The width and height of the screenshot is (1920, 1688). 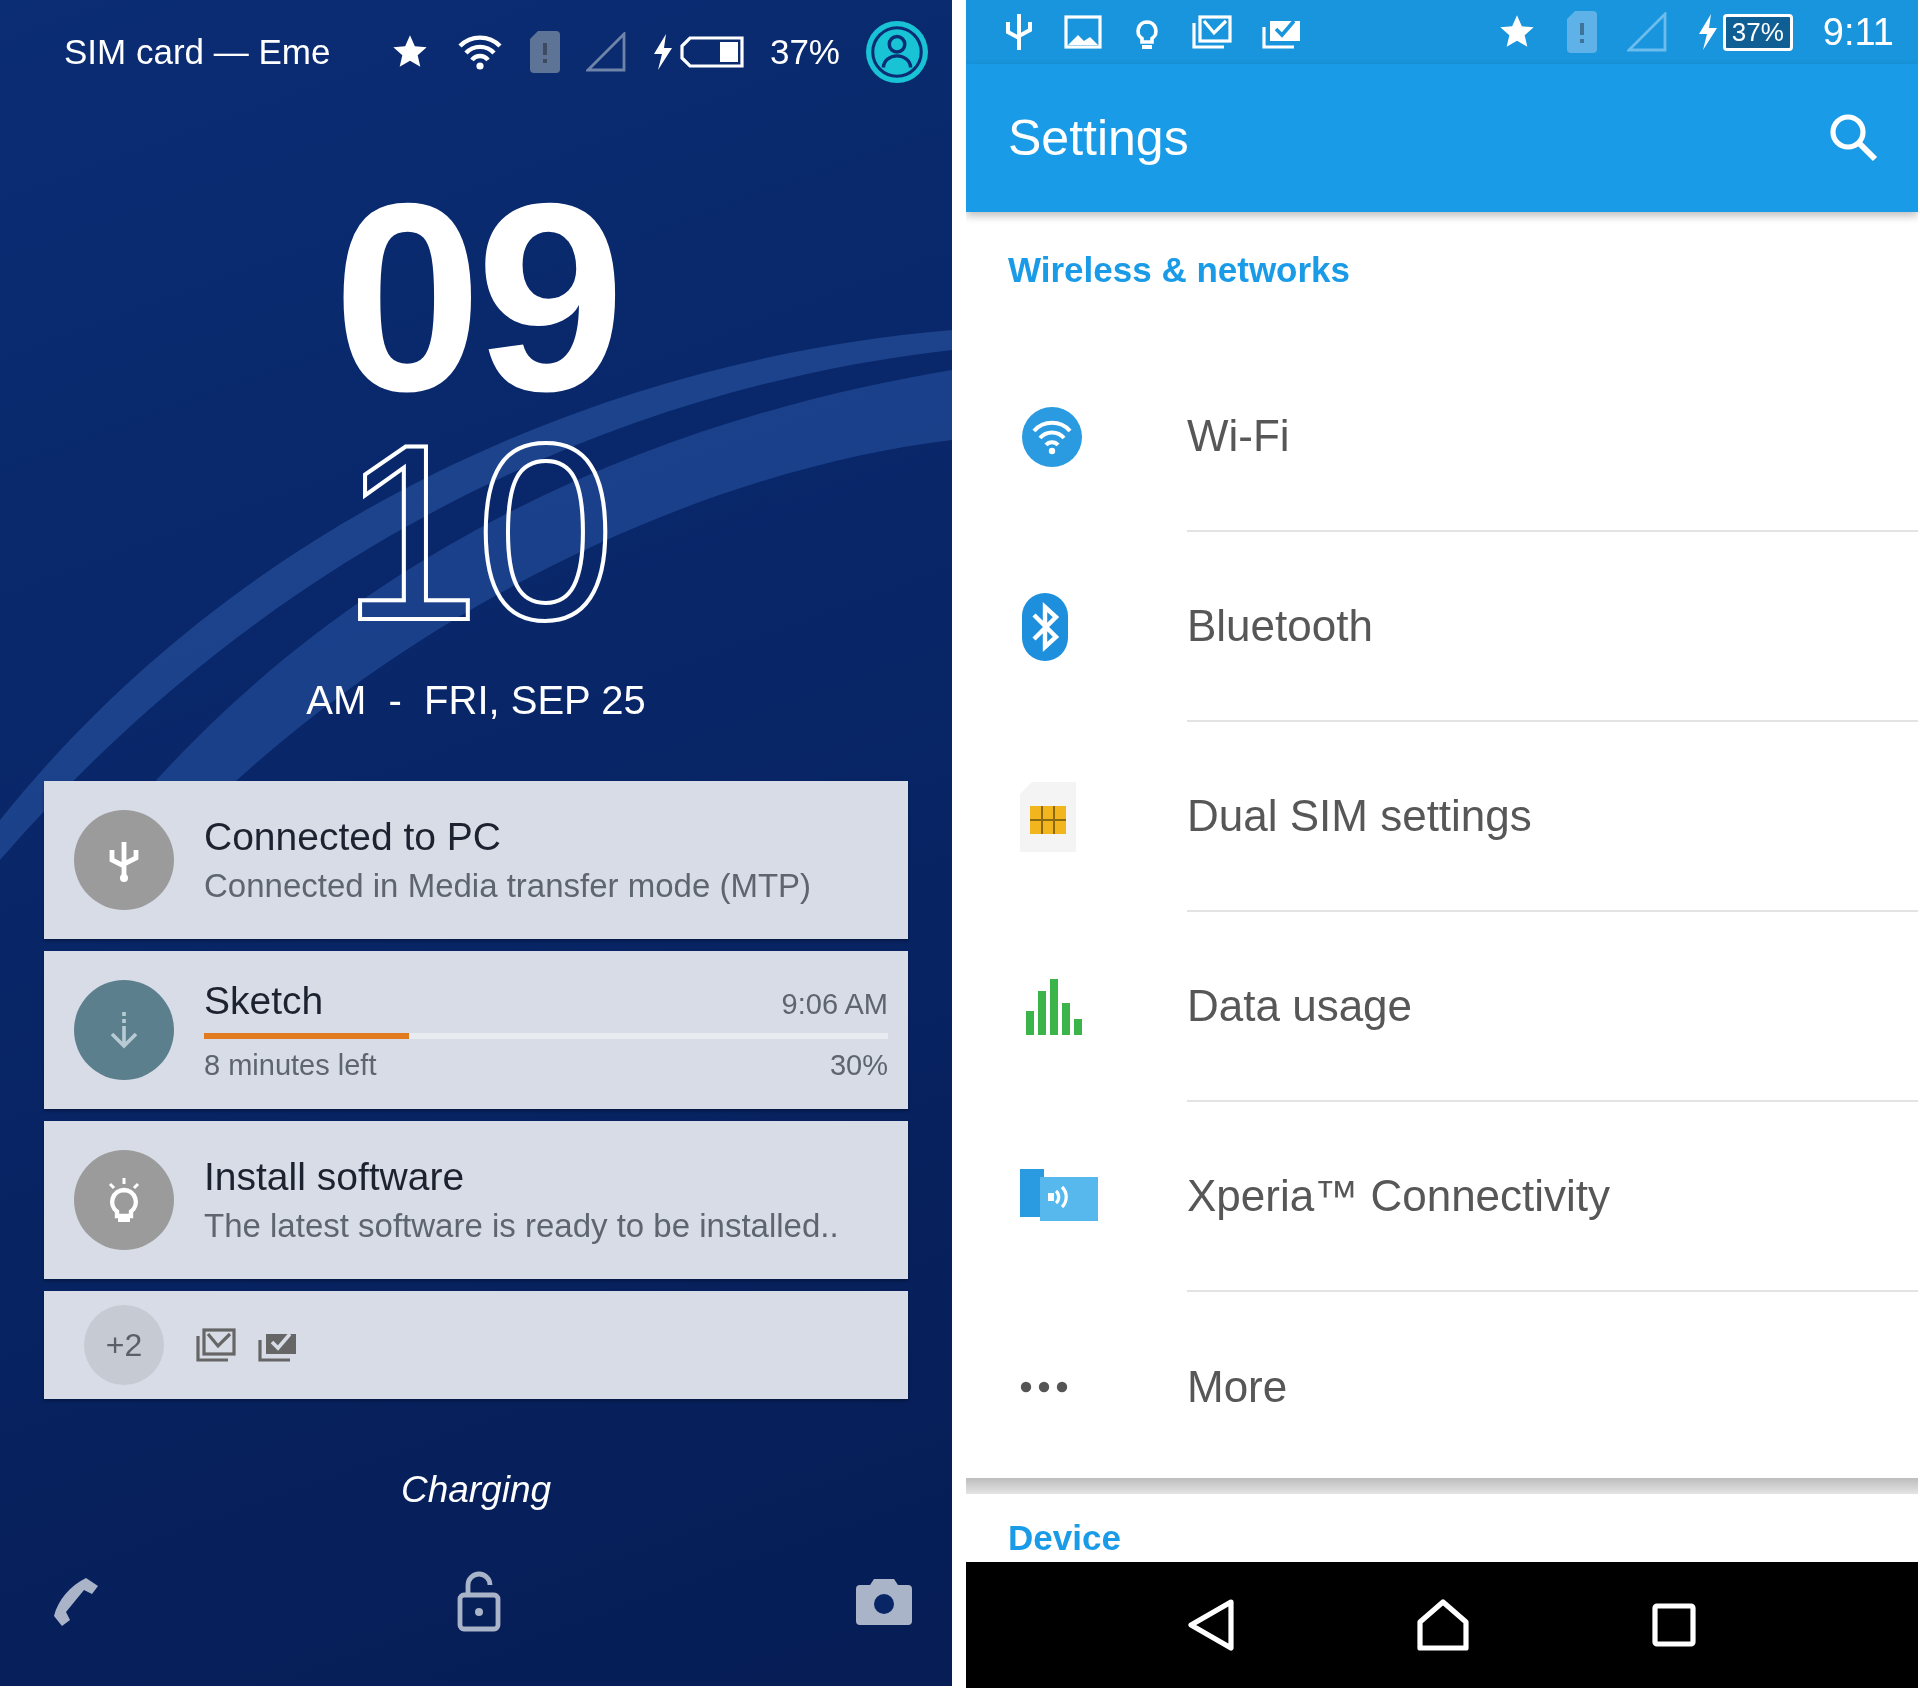 I want to click on charging-status: Charging, so click(x=476, y=1490).